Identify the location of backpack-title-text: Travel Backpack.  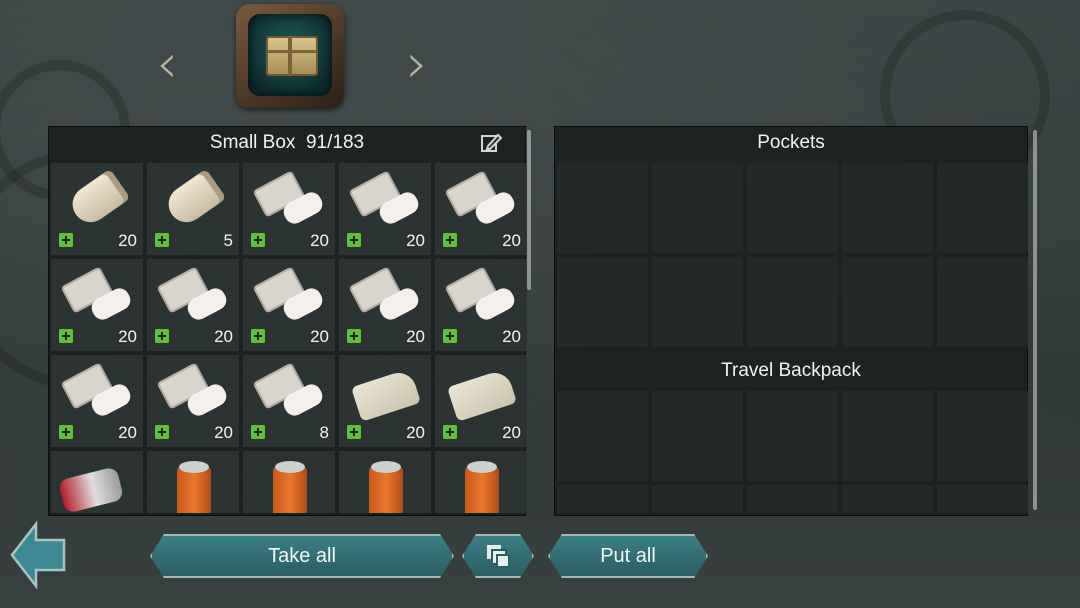
(791, 370).